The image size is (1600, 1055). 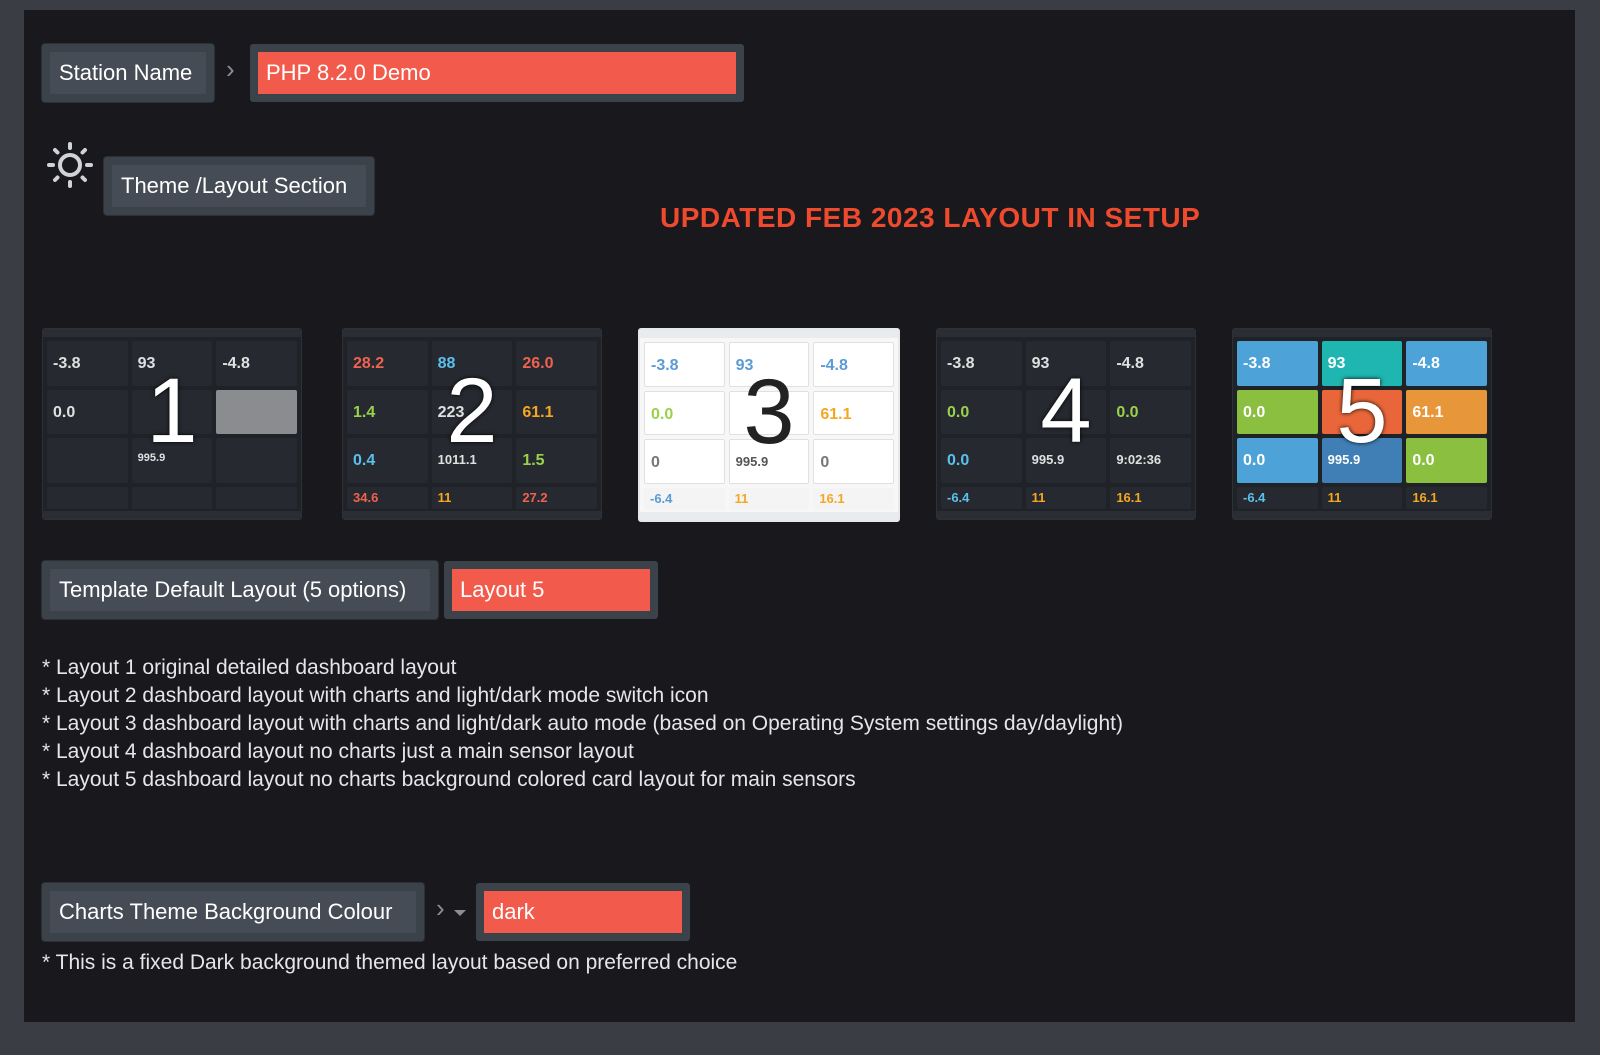 What do you see at coordinates (497, 73) in the screenshot?
I see `station-name-input: PHP 8.2.0 Demo` at bounding box center [497, 73].